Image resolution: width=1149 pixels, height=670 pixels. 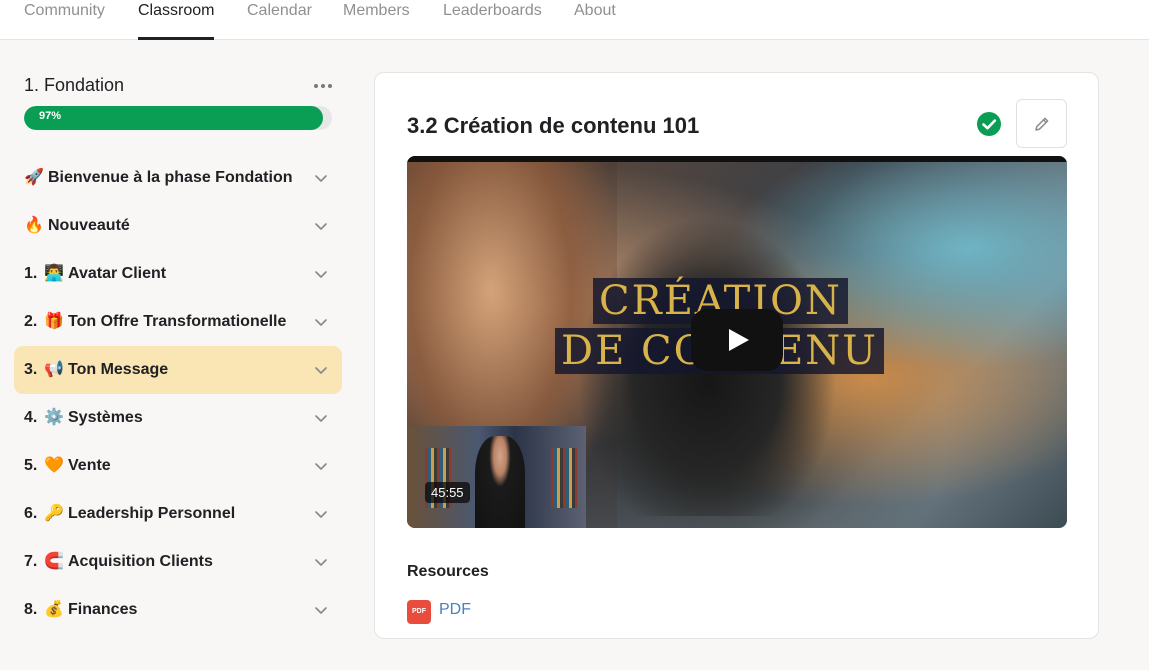 I want to click on tab-calendar: Calendar, so click(x=279, y=20).